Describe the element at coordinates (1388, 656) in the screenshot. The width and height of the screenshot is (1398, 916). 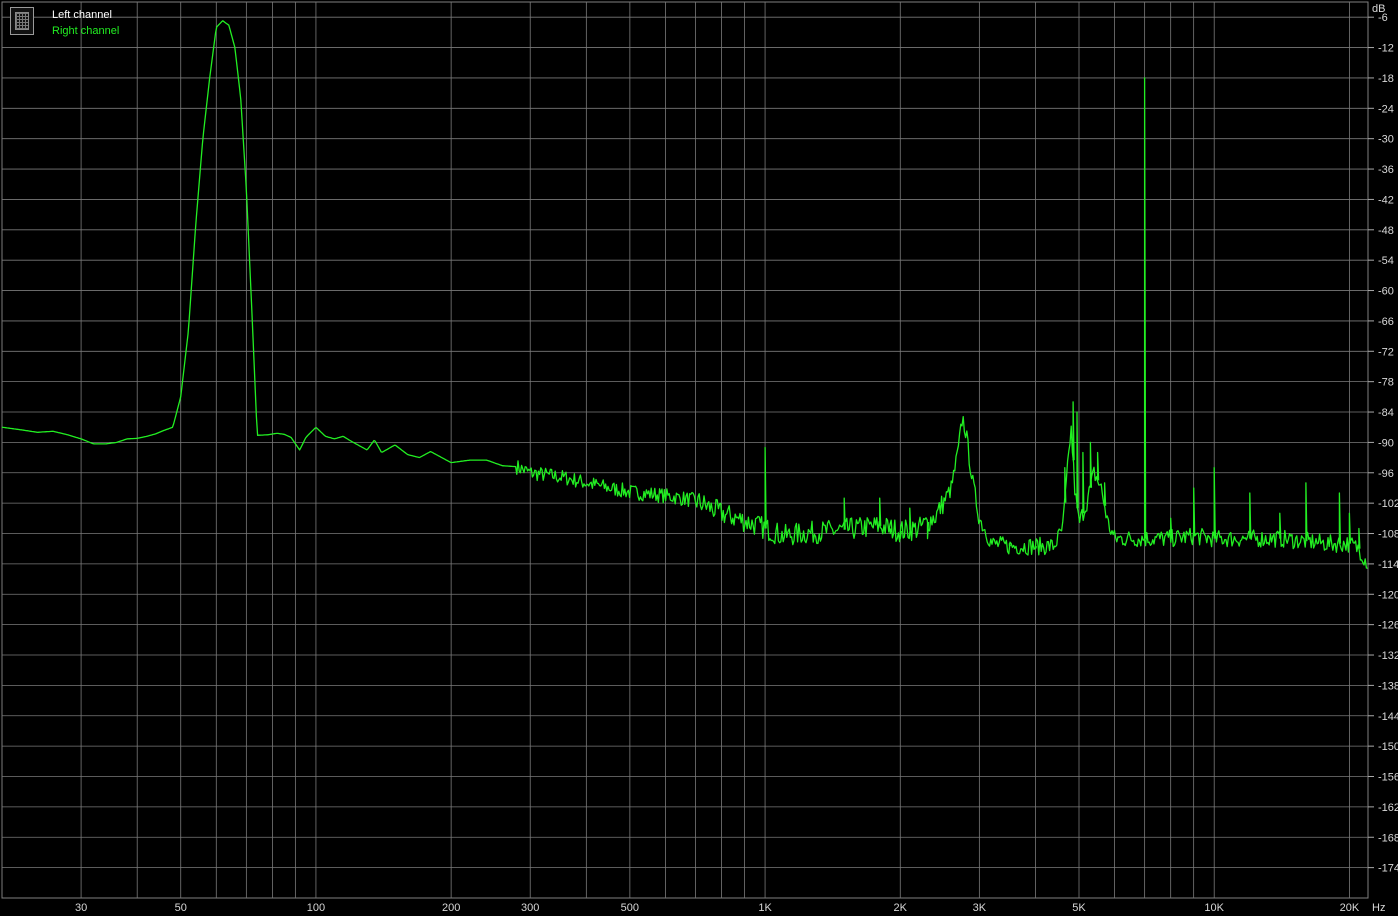
I see `y-tick-label: -132` at that location.